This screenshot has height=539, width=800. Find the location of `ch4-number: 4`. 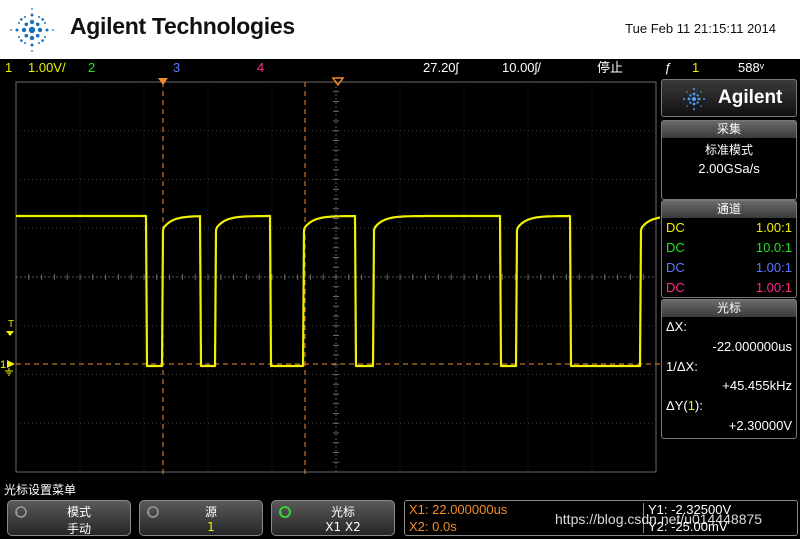

ch4-number: 4 is located at coordinates (260, 68).